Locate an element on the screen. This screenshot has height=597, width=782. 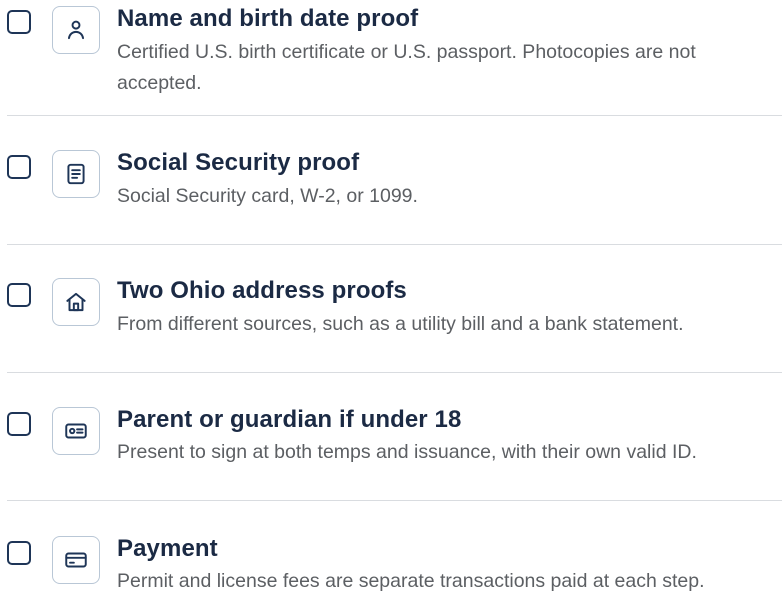
item-title: Parent or guardian if under 18 is located at coordinates (289, 419).